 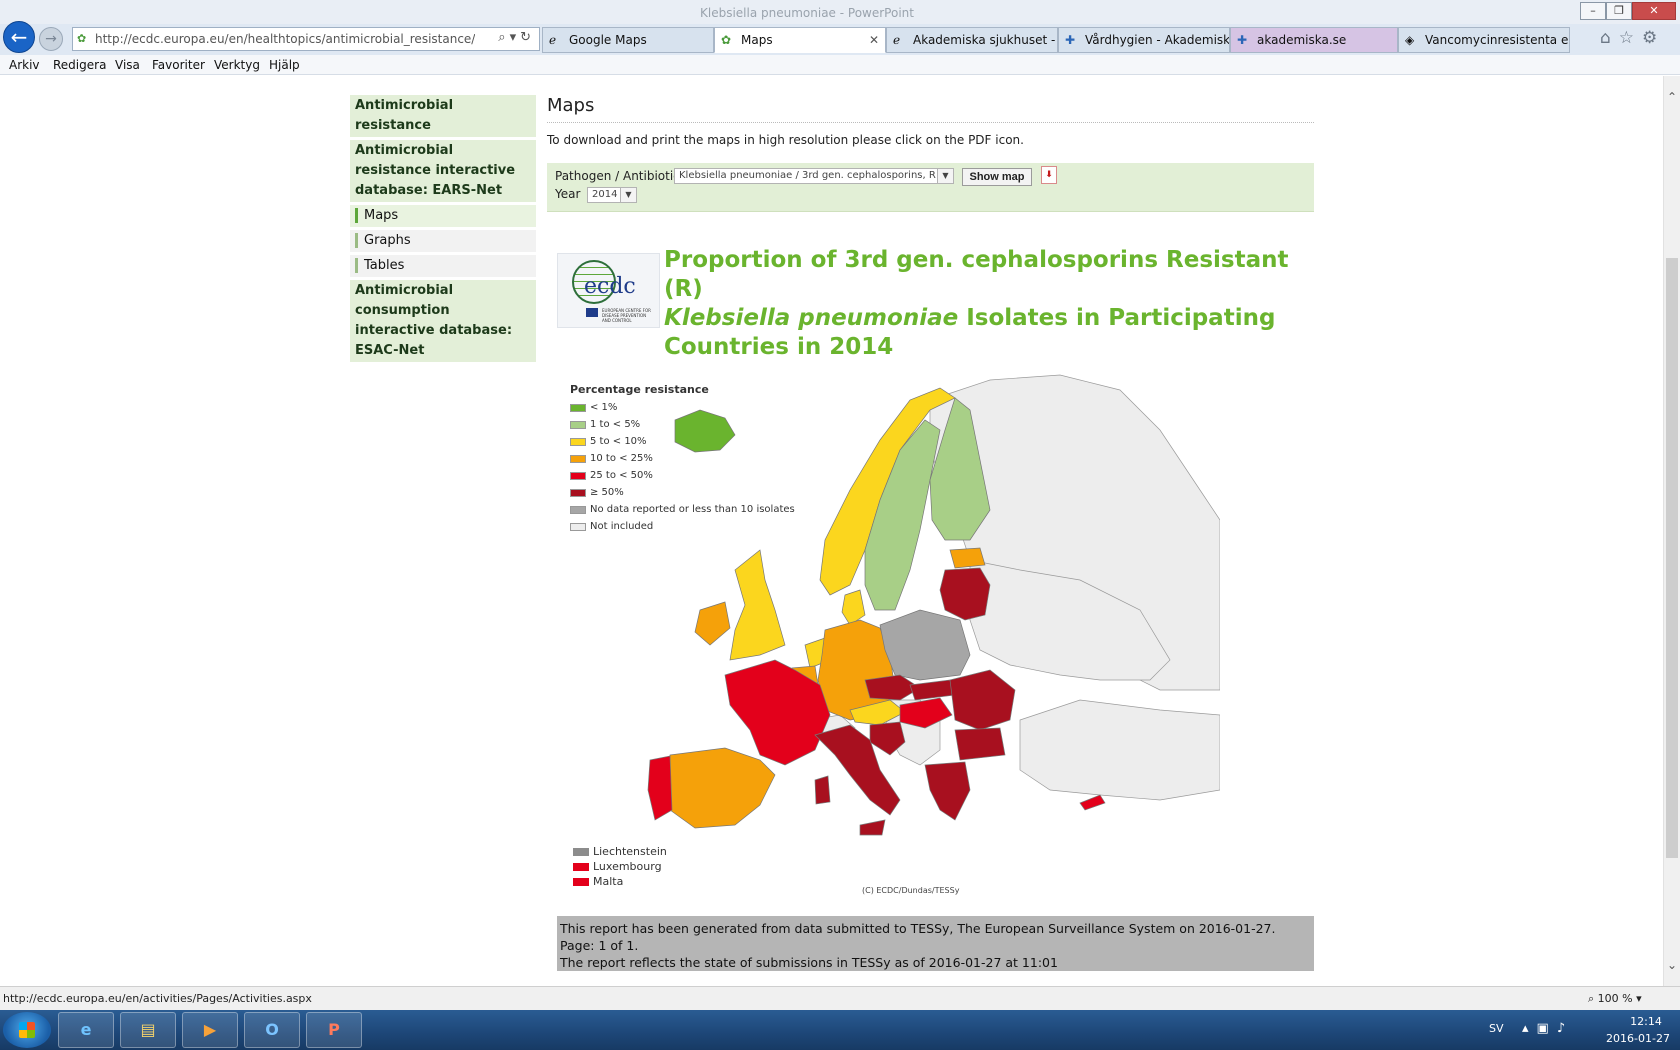 I want to click on windows-taskbar: e ▤ ▶ O P SV ▴▣♪ 12:14 2016-01-27, so click(x=840, y=1030).